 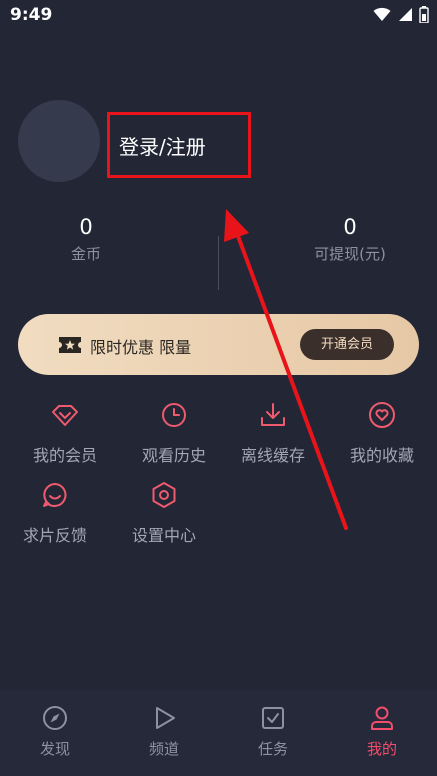 I want to click on stat-withdrawable-cash: 0 可提现(元), so click(x=350, y=239).